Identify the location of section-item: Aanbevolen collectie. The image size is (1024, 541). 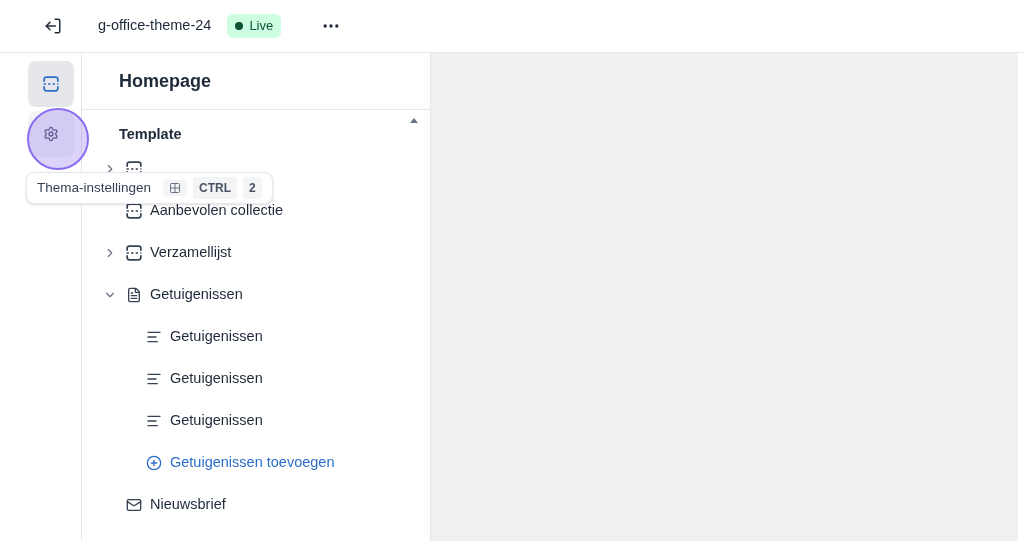
(216, 211).